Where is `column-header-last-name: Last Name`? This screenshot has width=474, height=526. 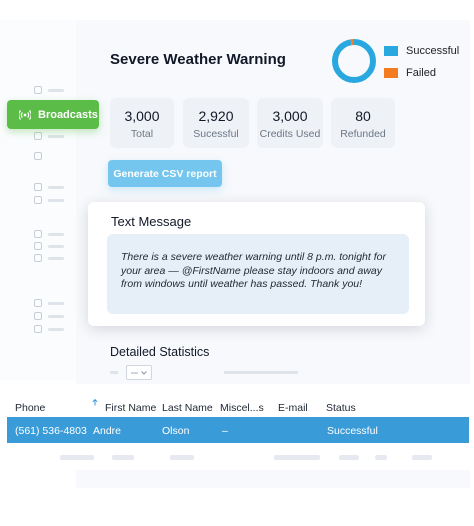 column-header-last-name: Last Name is located at coordinates (187, 408).